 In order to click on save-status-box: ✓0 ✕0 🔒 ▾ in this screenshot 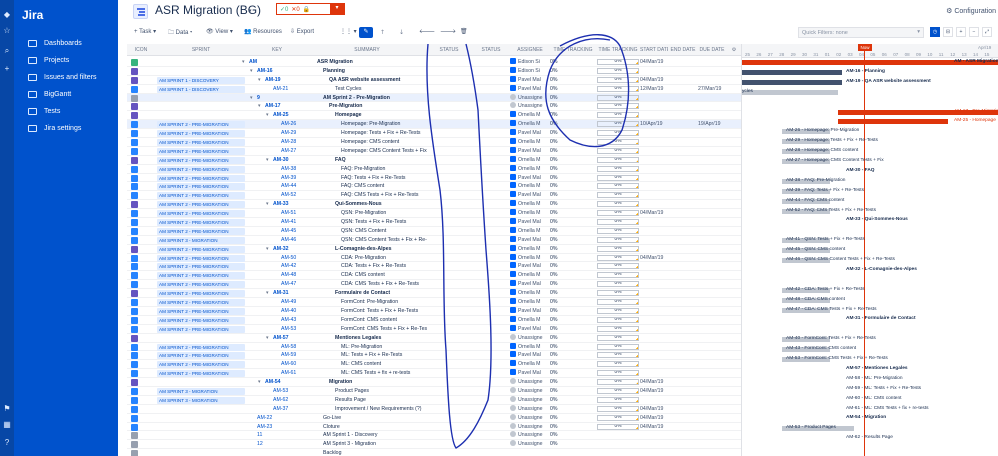, I will do `click(310, 9)`.